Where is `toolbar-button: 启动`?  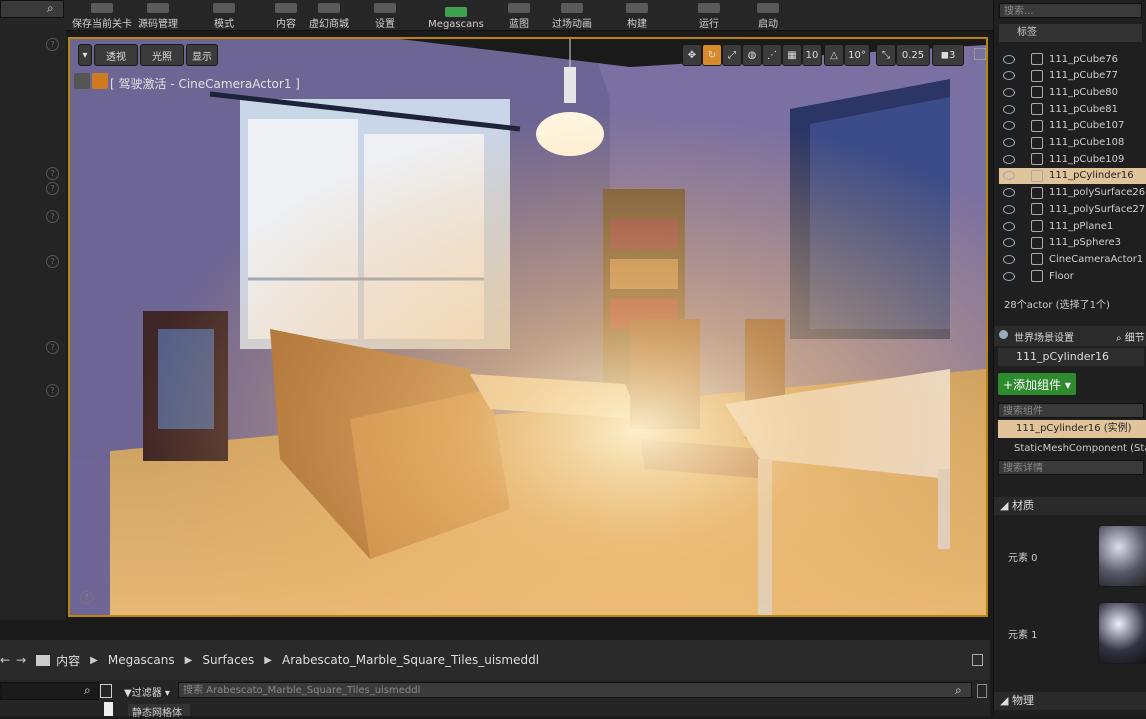 toolbar-button: 启动 is located at coordinates (768, 15).